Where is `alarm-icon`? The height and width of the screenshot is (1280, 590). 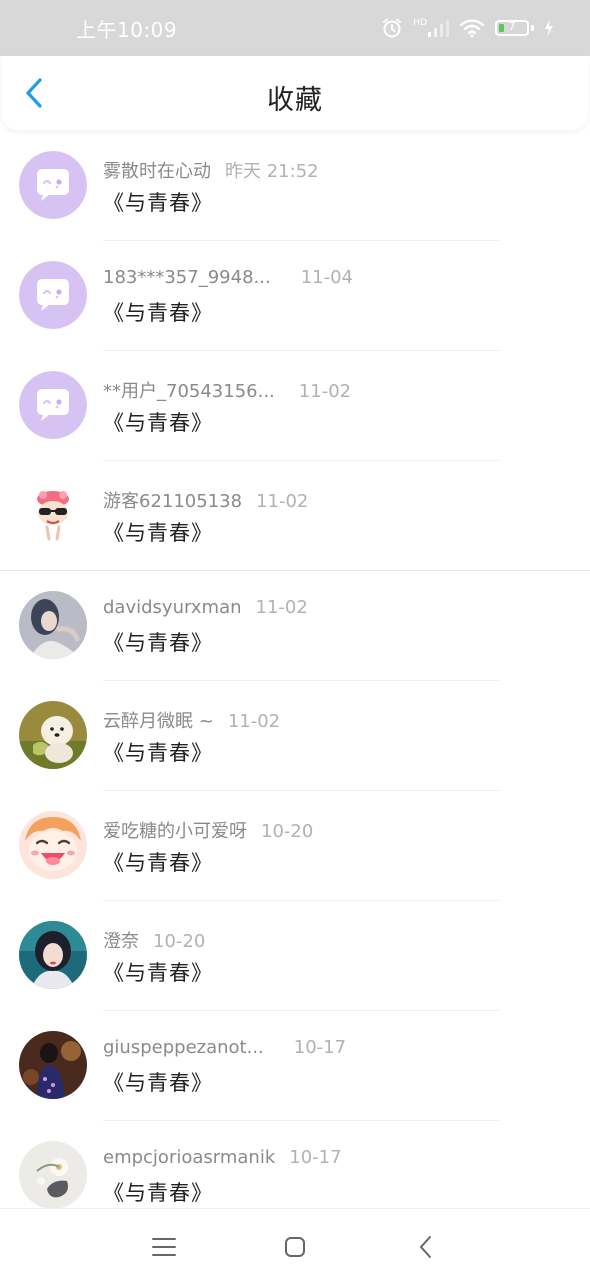
alarm-icon is located at coordinates (392, 28).